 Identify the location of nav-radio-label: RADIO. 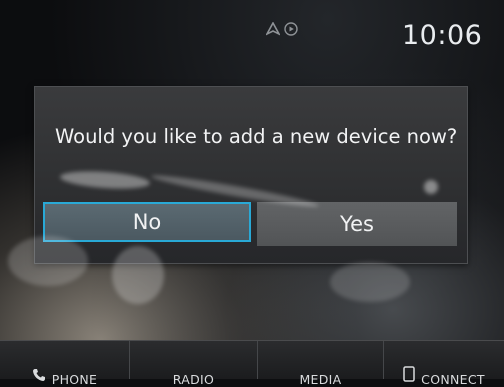
(193, 379).